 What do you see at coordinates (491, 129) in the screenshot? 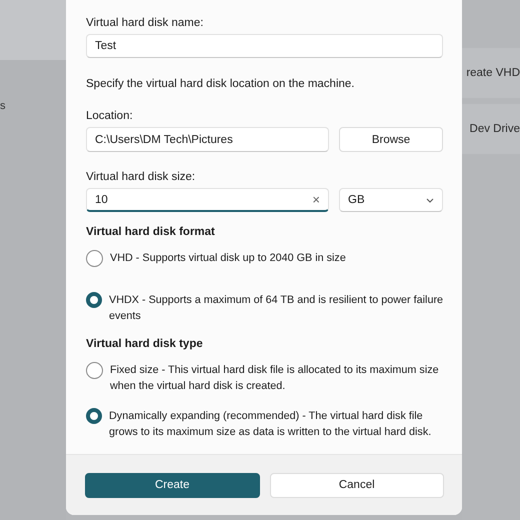
I see `background-list-item: Dev Drive` at bounding box center [491, 129].